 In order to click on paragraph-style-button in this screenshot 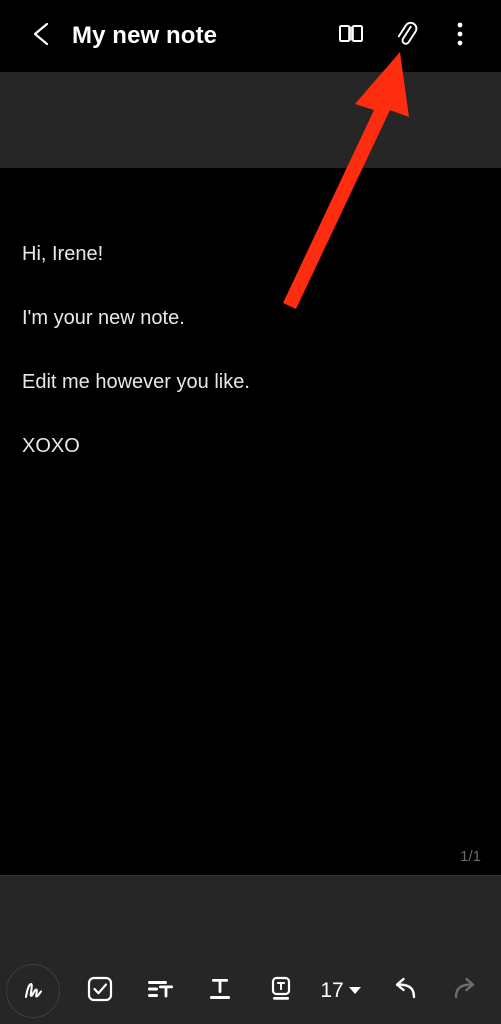, I will do `click(160, 991)`.